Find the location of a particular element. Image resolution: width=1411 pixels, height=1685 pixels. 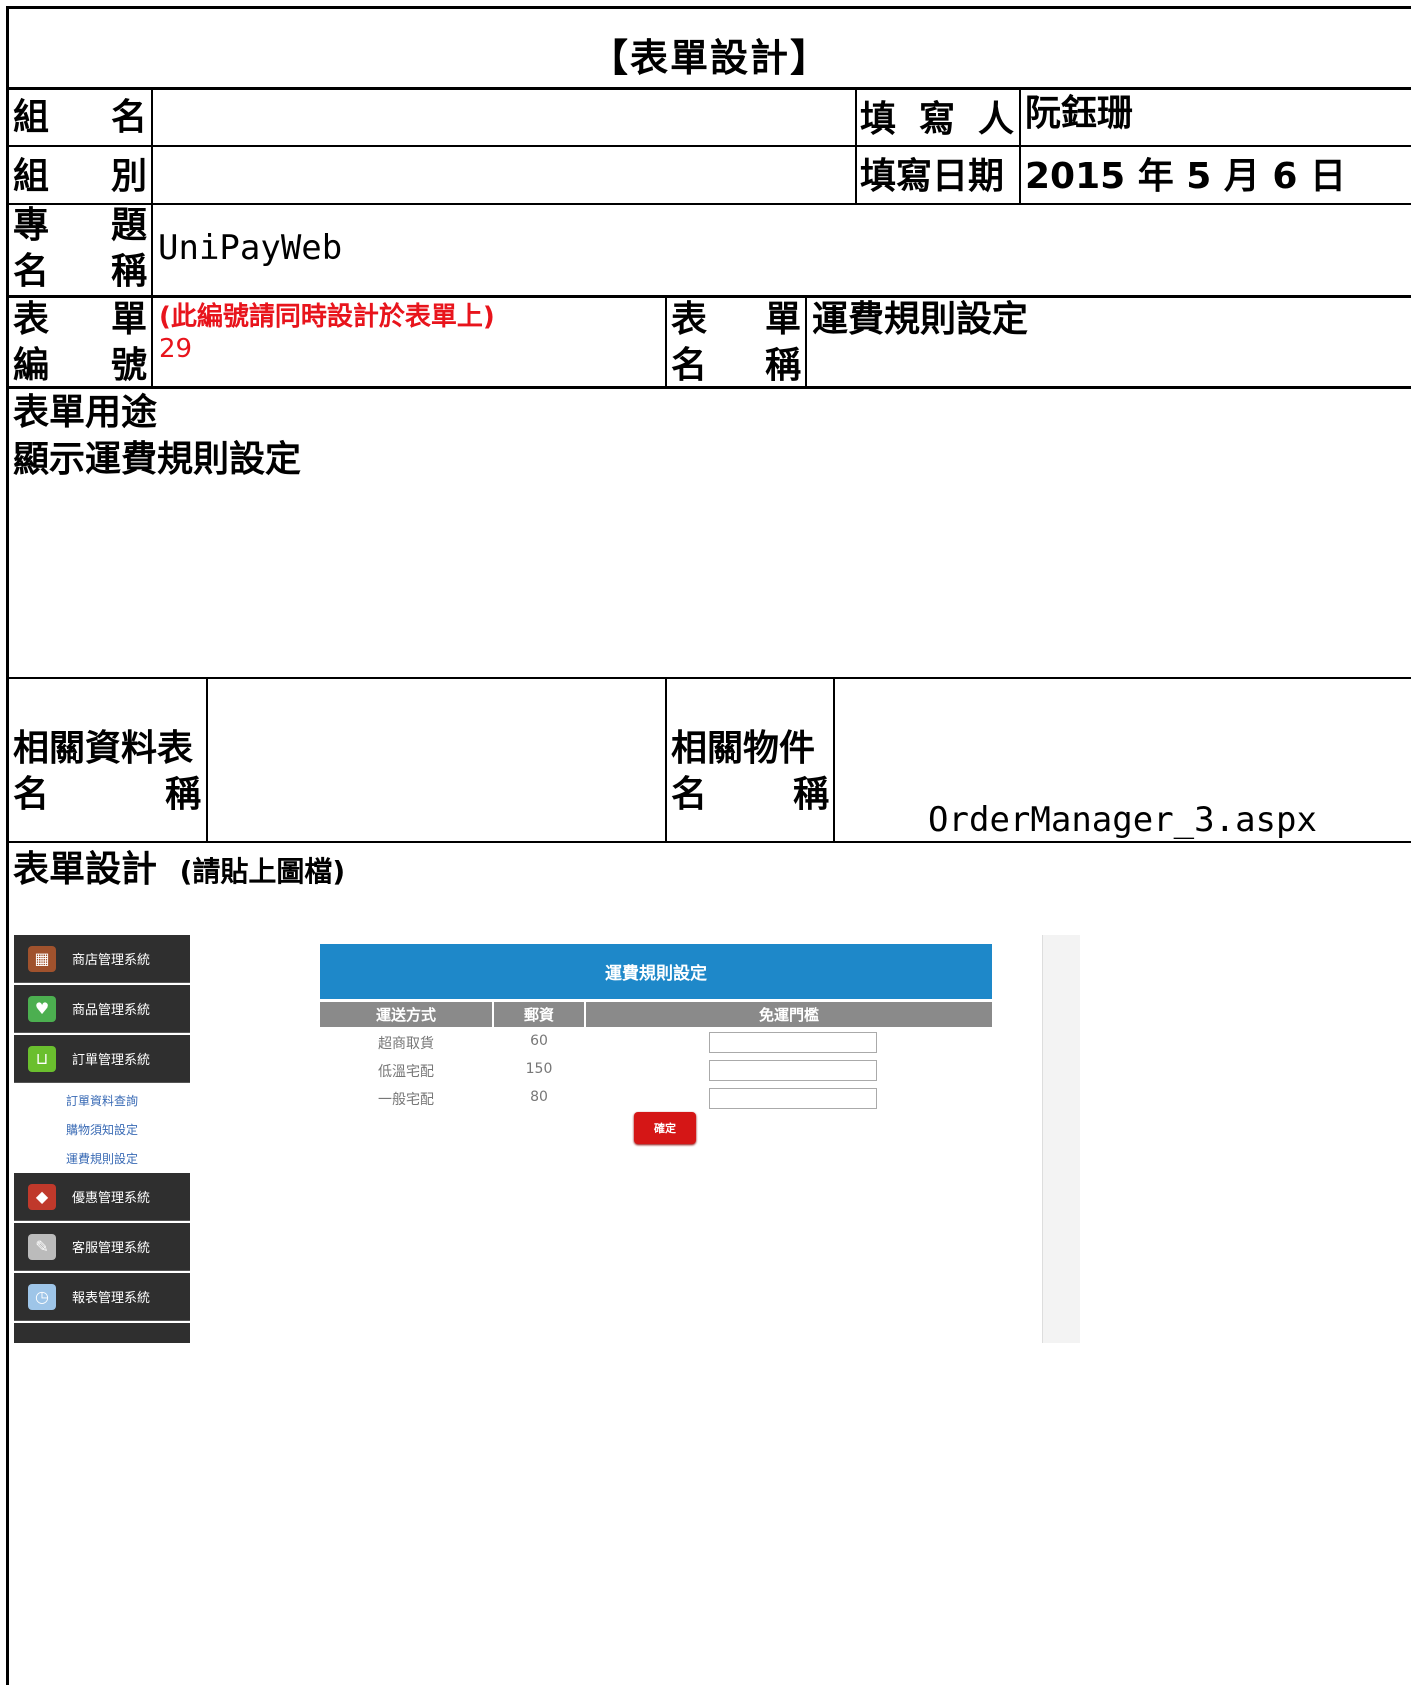

sidebar-item-products: ♥ 商品管理系統 is located at coordinates (102, 1009).